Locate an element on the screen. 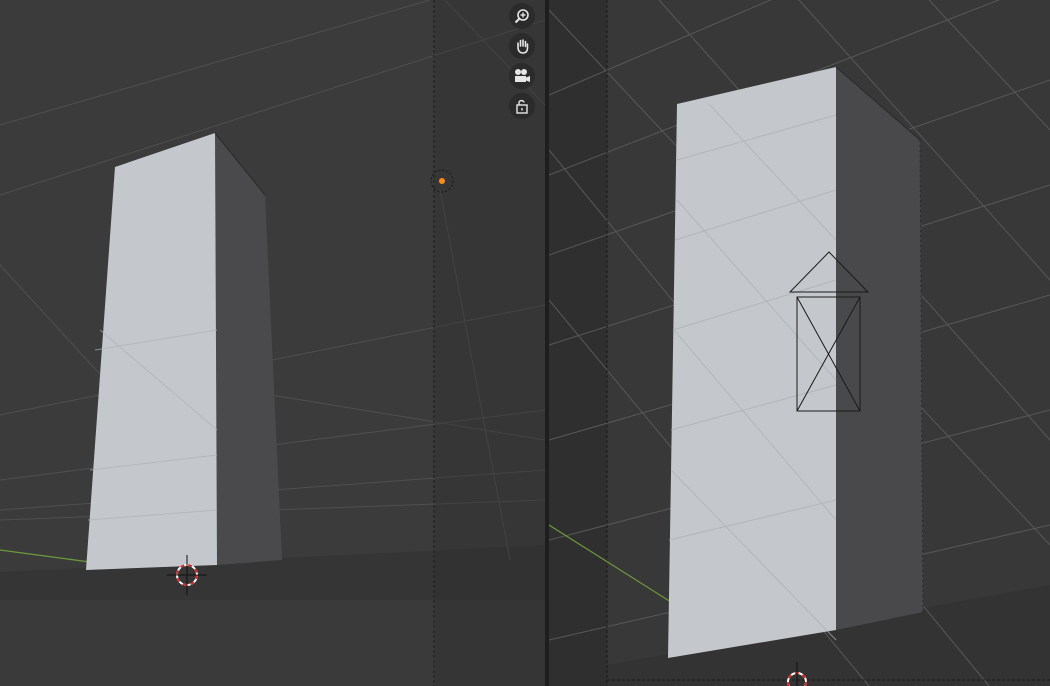  camera-view-button is located at coordinates (522, 76).